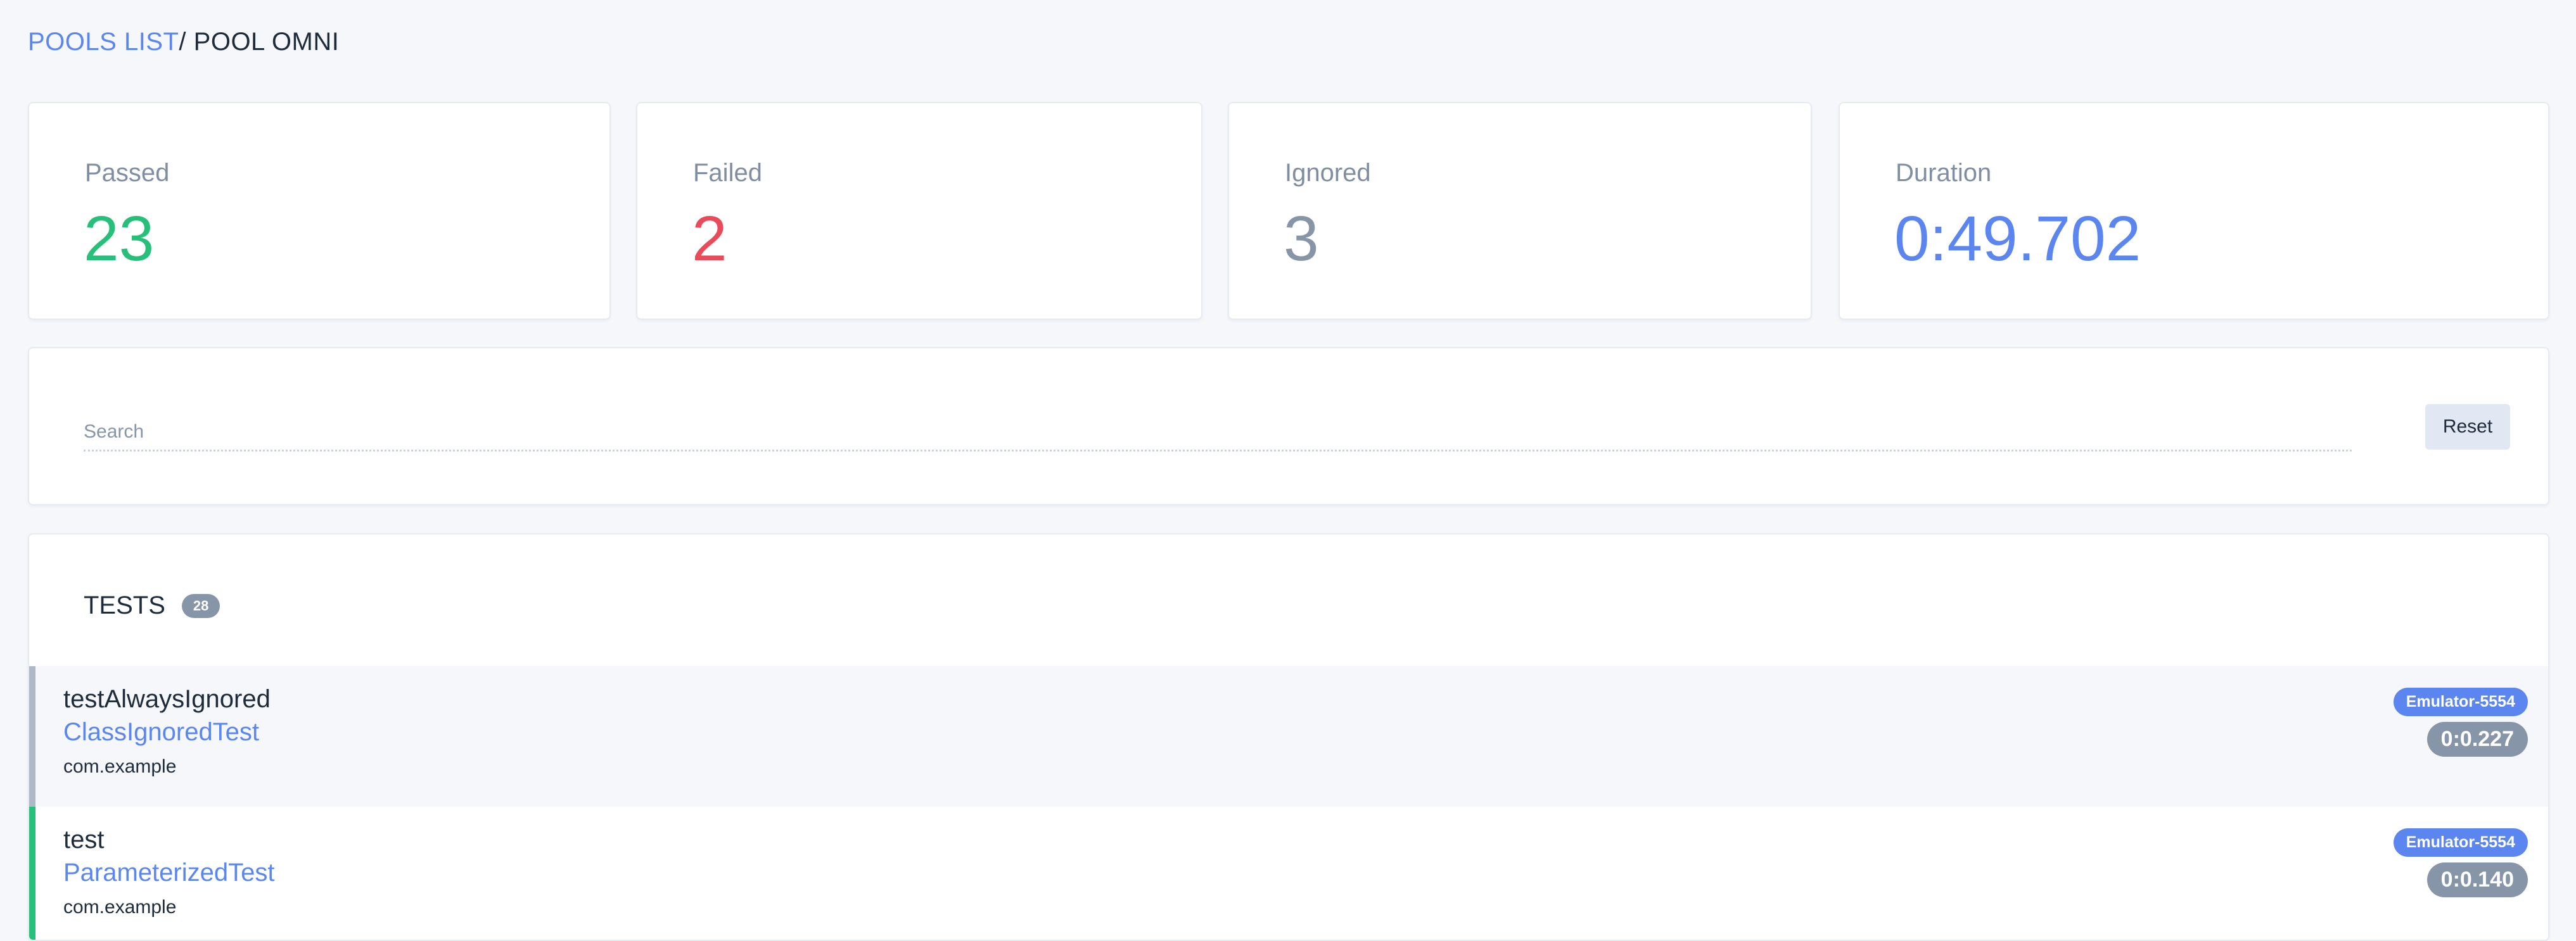  Describe the element at coordinates (2018, 238) in the screenshot. I see `duration-value: 0:49.702` at that location.